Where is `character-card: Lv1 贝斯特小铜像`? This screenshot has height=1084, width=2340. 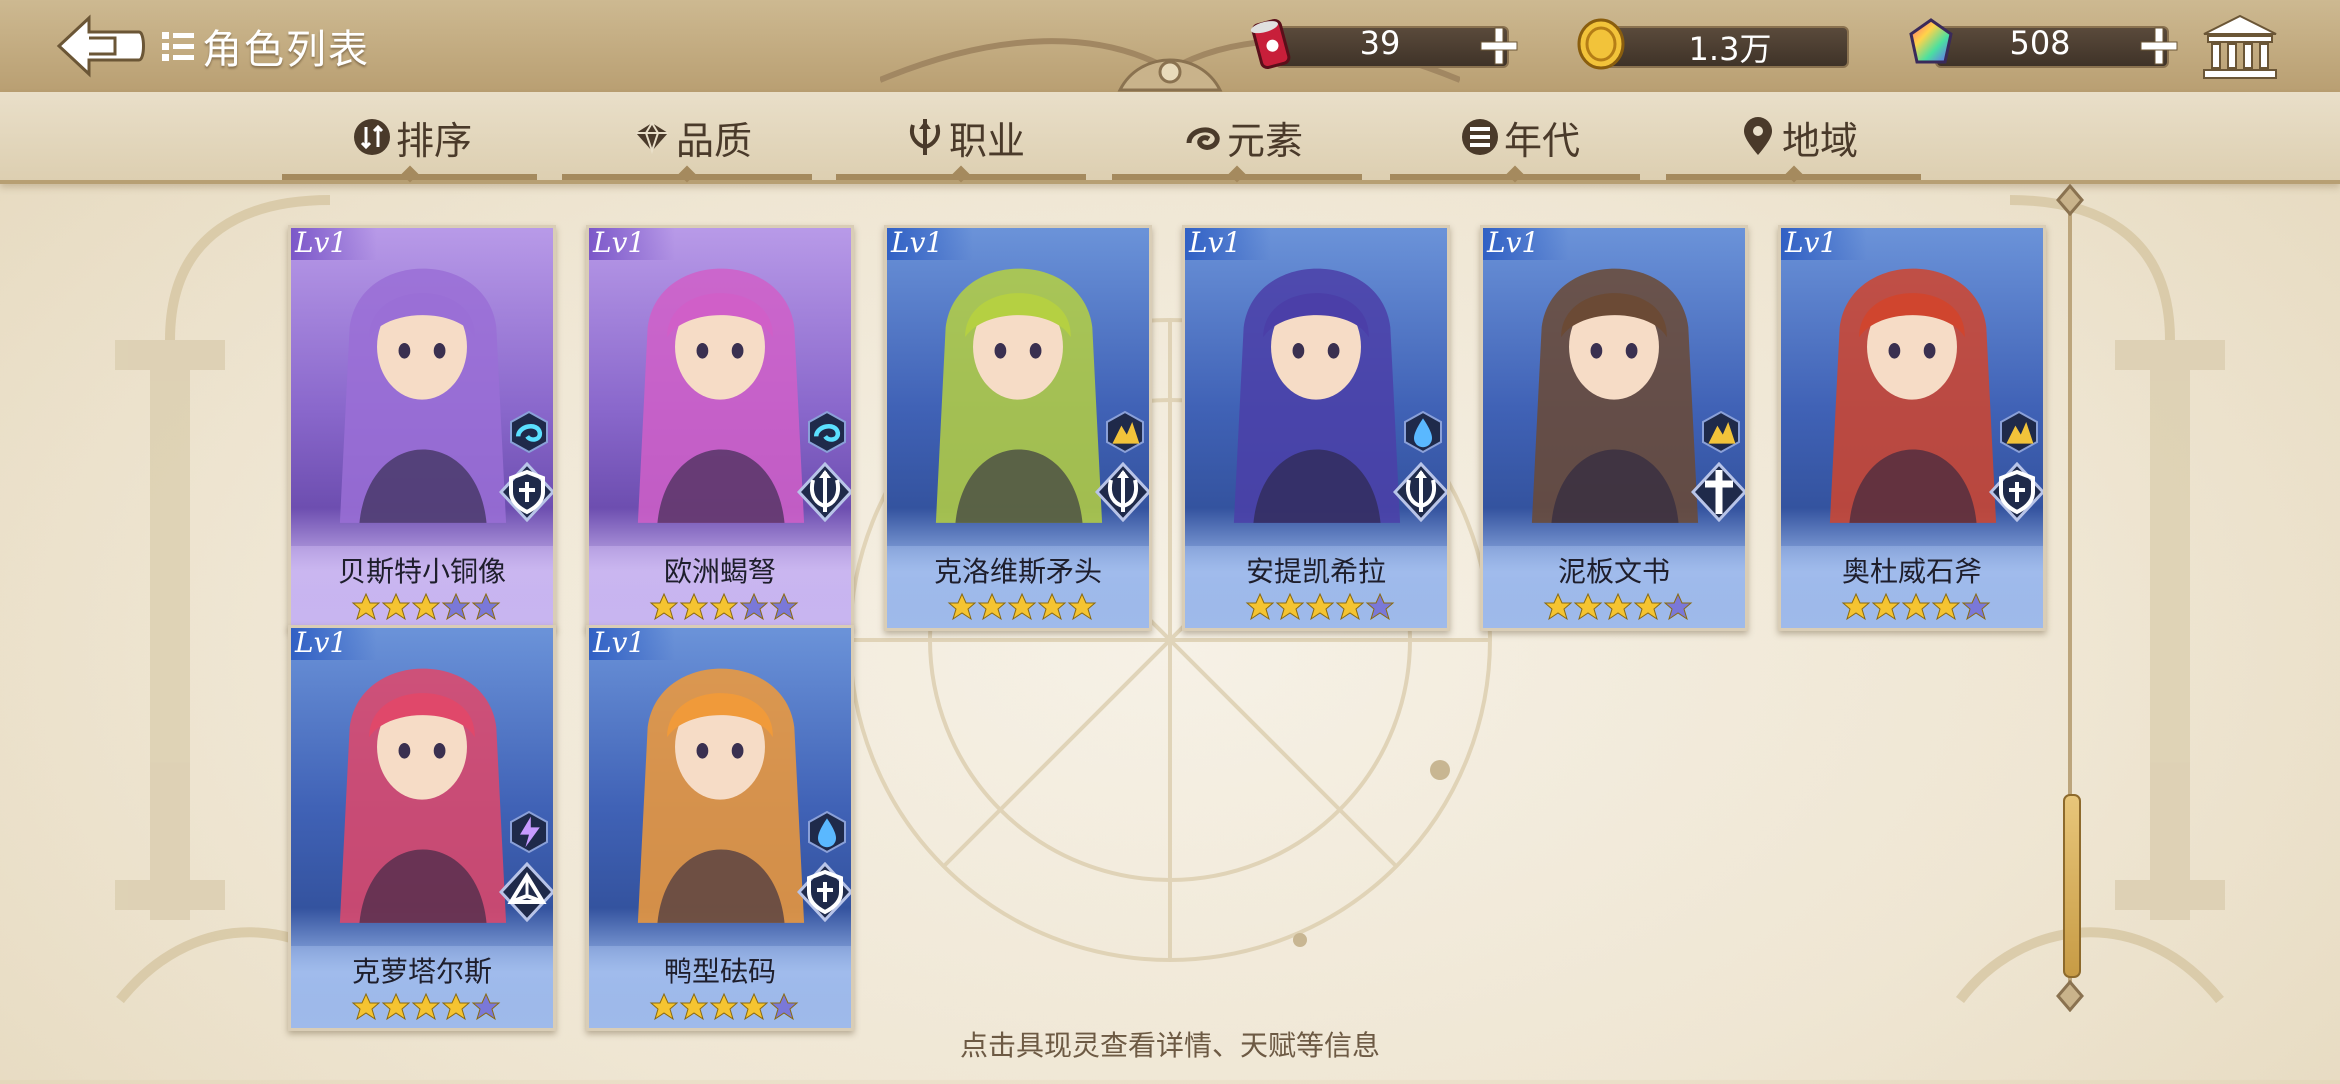
character-card: Lv1 贝斯特小铜像 is located at coordinates (422, 428).